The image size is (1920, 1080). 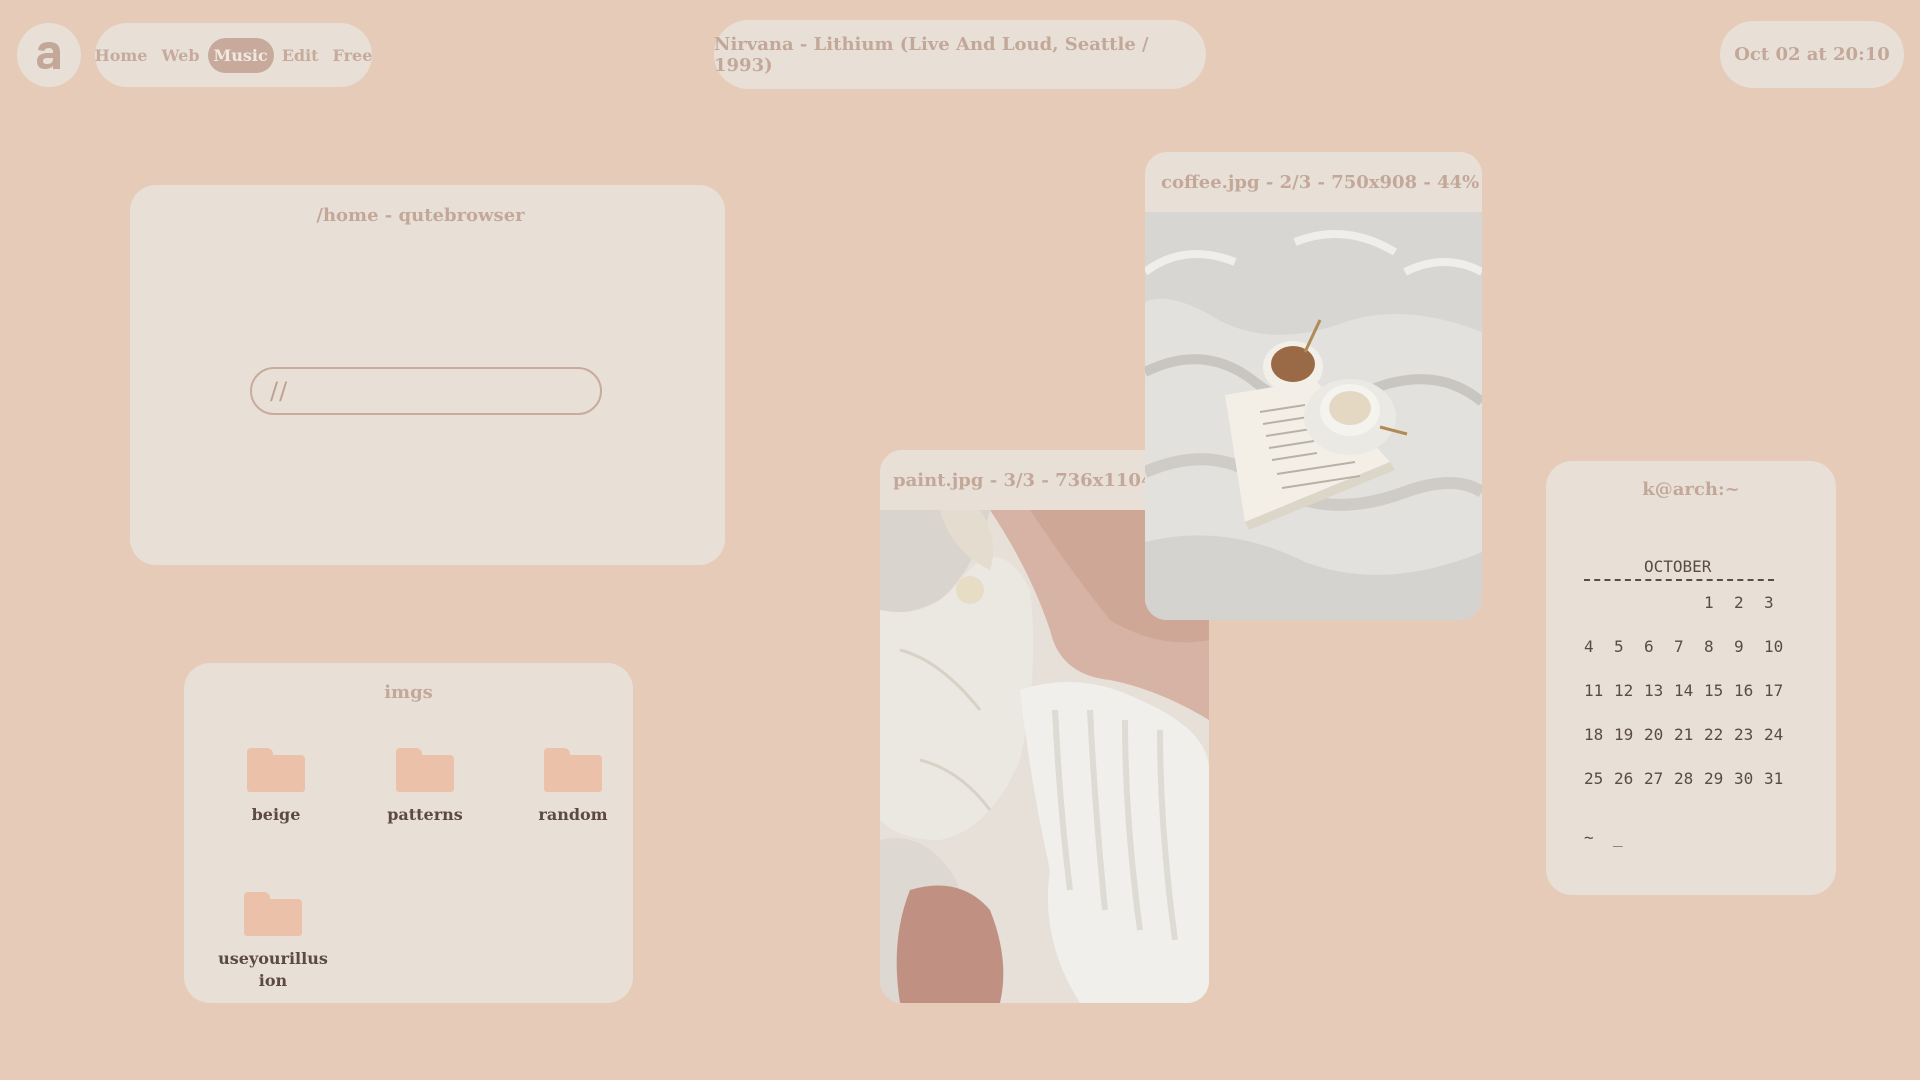 What do you see at coordinates (1739, 602) in the screenshot?
I see `calendar-day: 2` at bounding box center [1739, 602].